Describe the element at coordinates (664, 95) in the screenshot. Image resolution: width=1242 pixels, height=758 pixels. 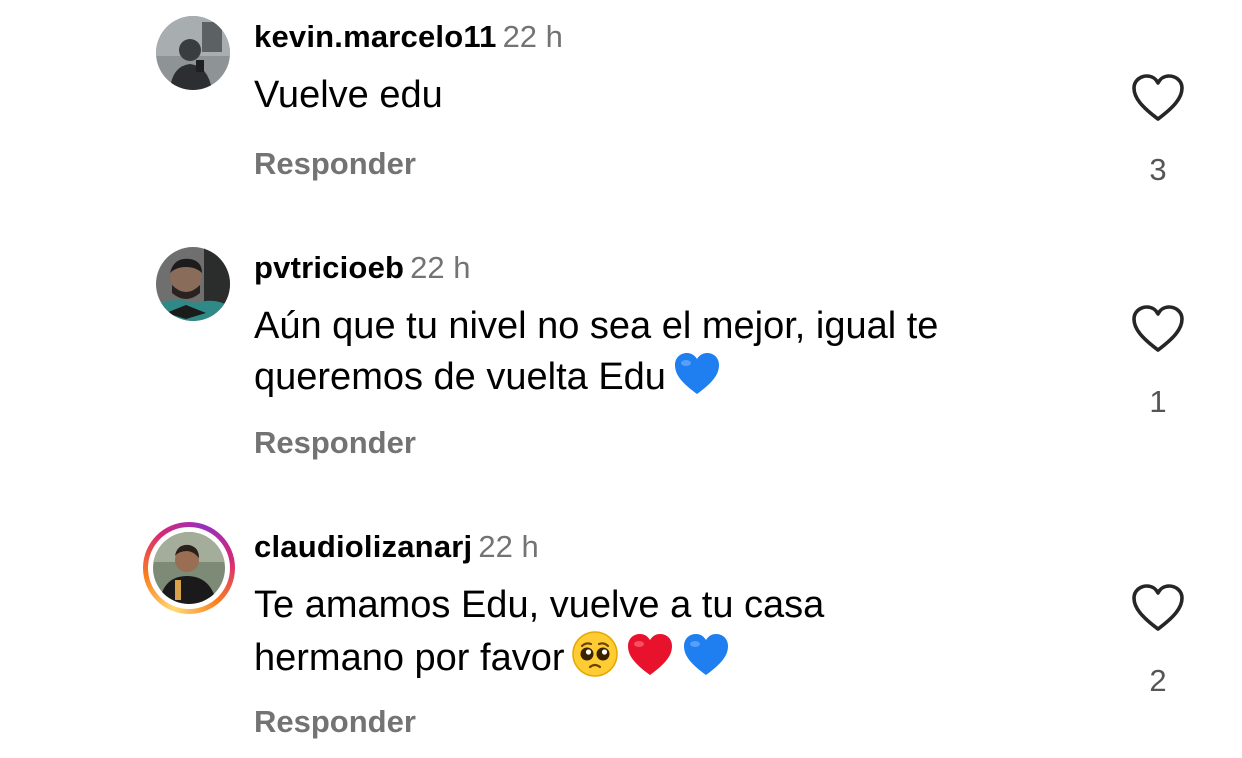
I see `comment-text: Vuelve edu` at that location.